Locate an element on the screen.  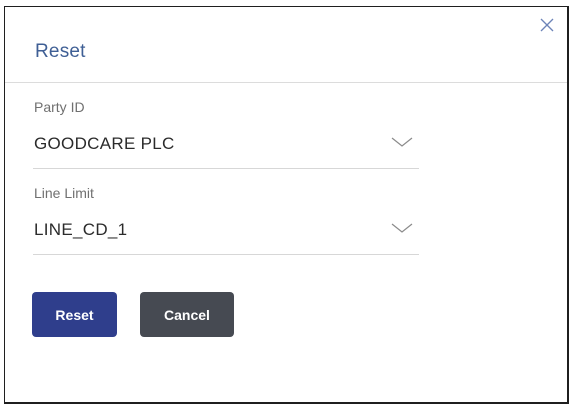
close-icon is located at coordinates (547, 25).